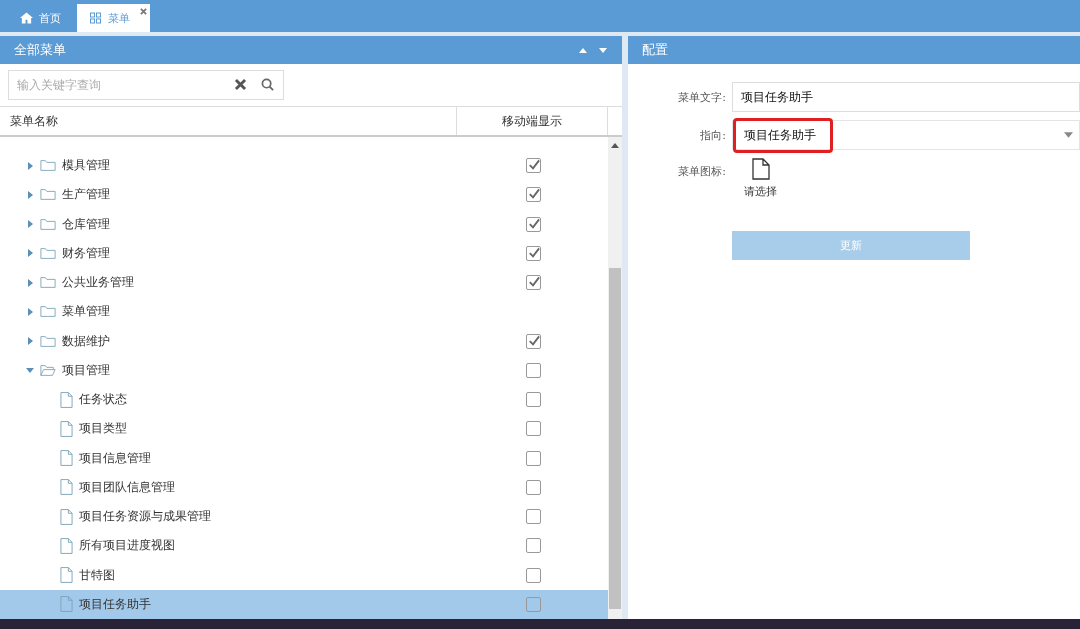 The image size is (1080, 629). I want to click on tree-label: 财务管理, so click(86, 253).